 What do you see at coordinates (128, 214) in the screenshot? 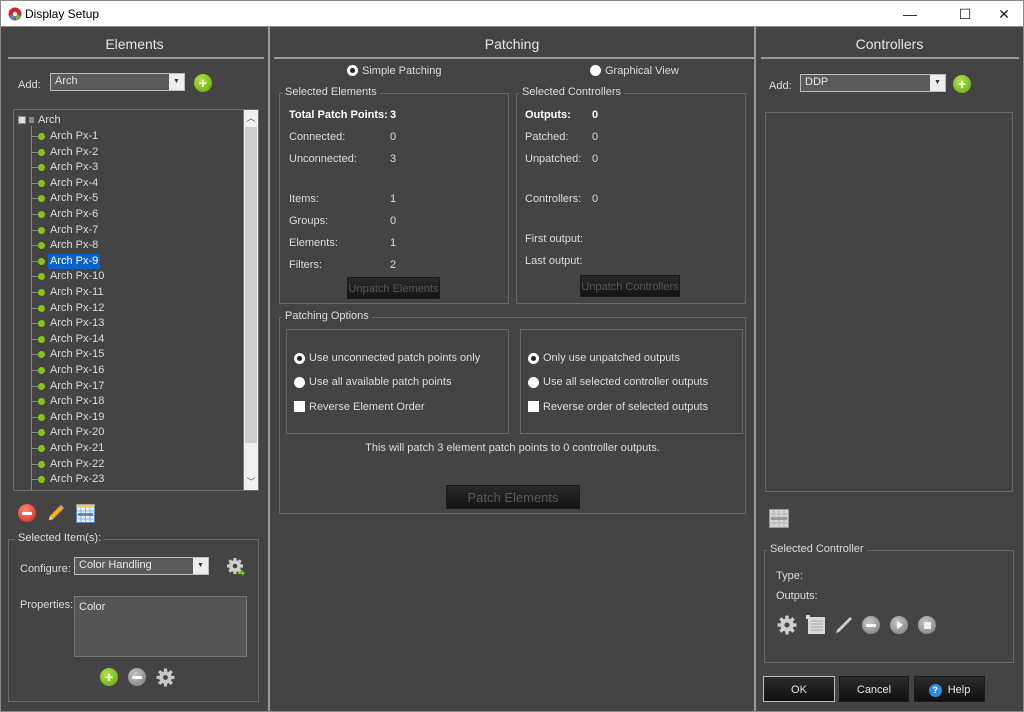
I see `tree-item: Arch Px-6` at bounding box center [128, 214].